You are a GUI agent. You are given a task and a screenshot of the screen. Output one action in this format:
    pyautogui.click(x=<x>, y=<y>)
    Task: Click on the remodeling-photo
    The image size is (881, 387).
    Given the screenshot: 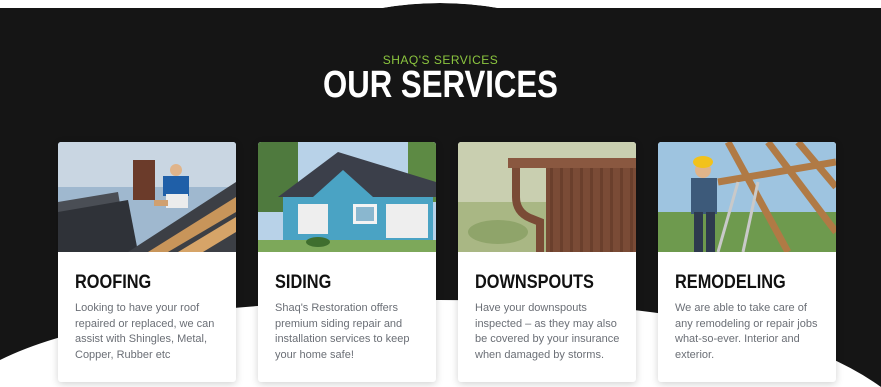 What is the action you would take?
    pyautogui.click(x=747, y=197)
    